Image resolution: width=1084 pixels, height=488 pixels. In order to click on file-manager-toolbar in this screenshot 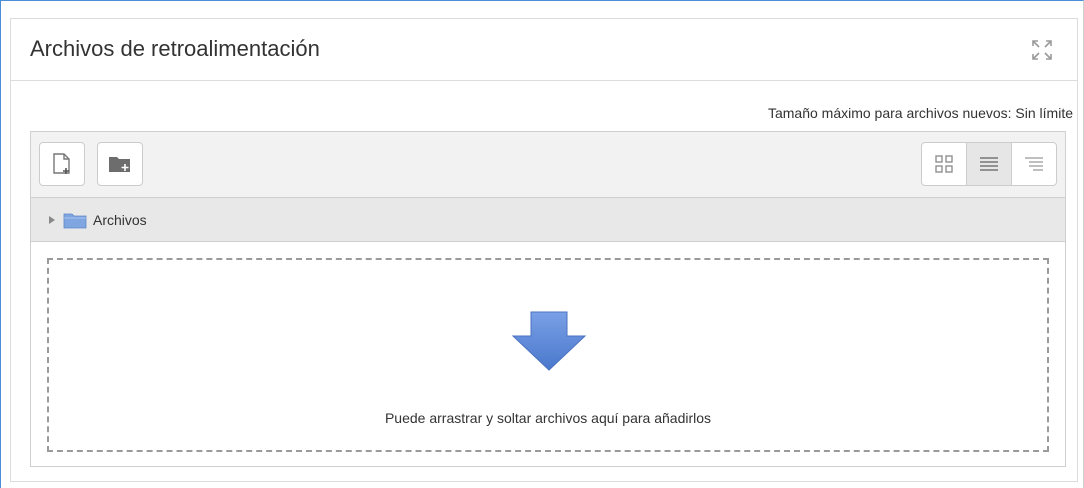, I will do `click(548, 165)`.